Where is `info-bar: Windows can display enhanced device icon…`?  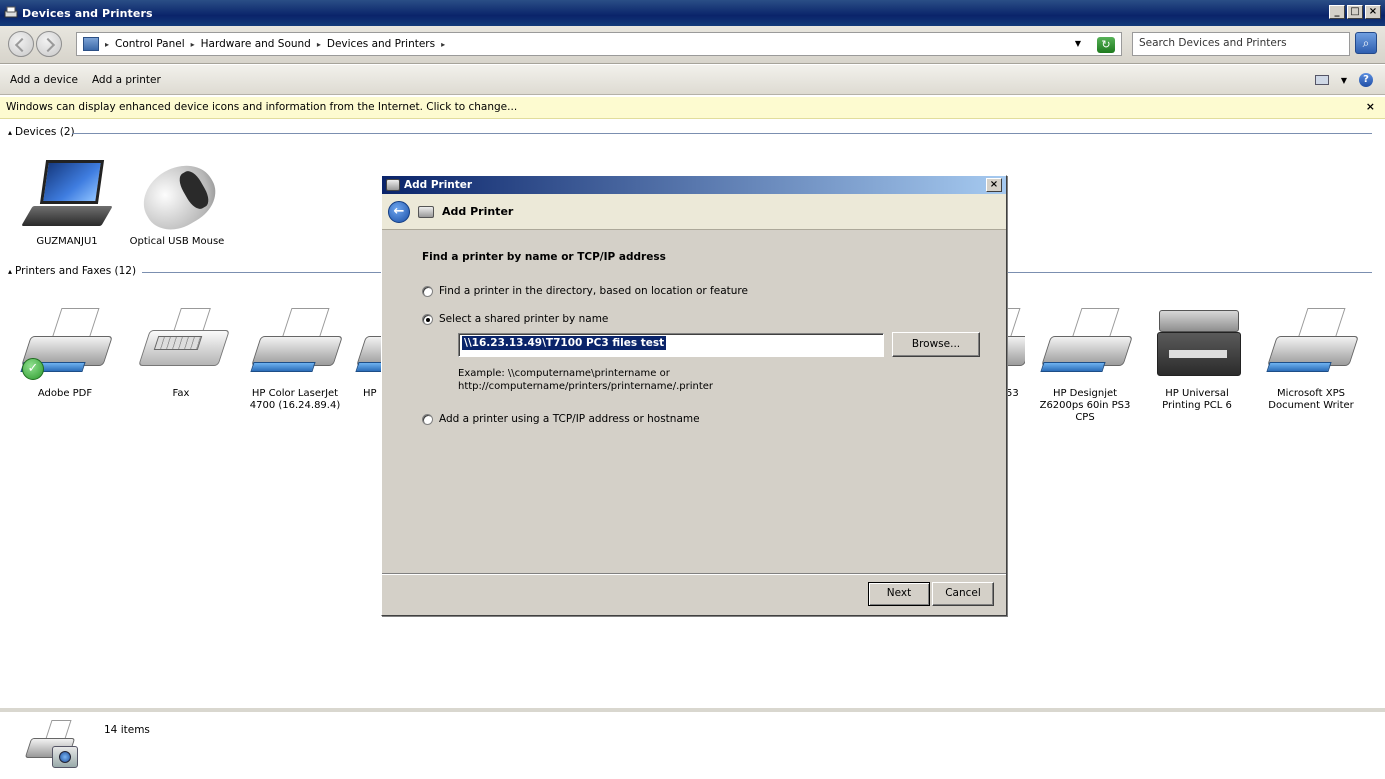 info-bar: Windows can display enhanced device icon… is located at coordinates (692, 108).